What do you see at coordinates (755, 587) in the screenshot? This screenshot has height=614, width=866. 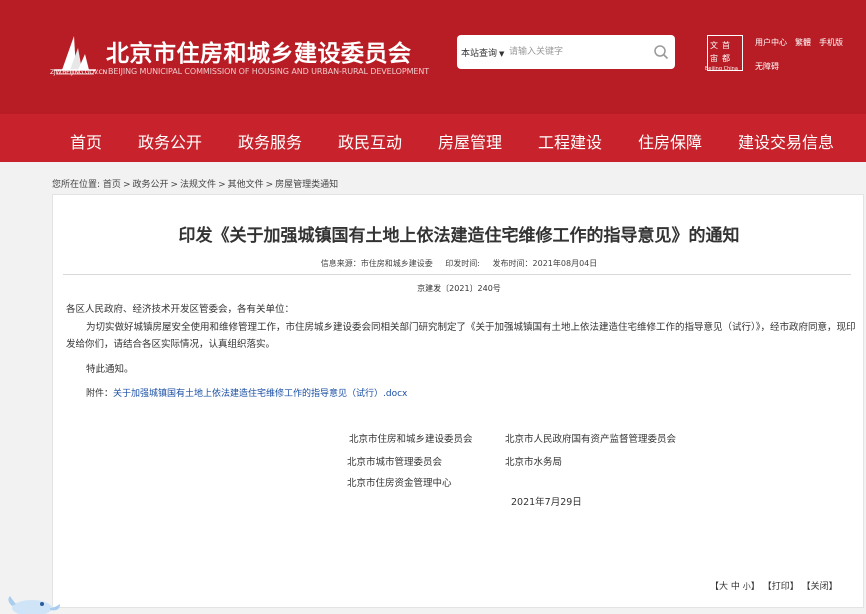 I see `font-size-bracket: 】` at bounding box center [755, 587].